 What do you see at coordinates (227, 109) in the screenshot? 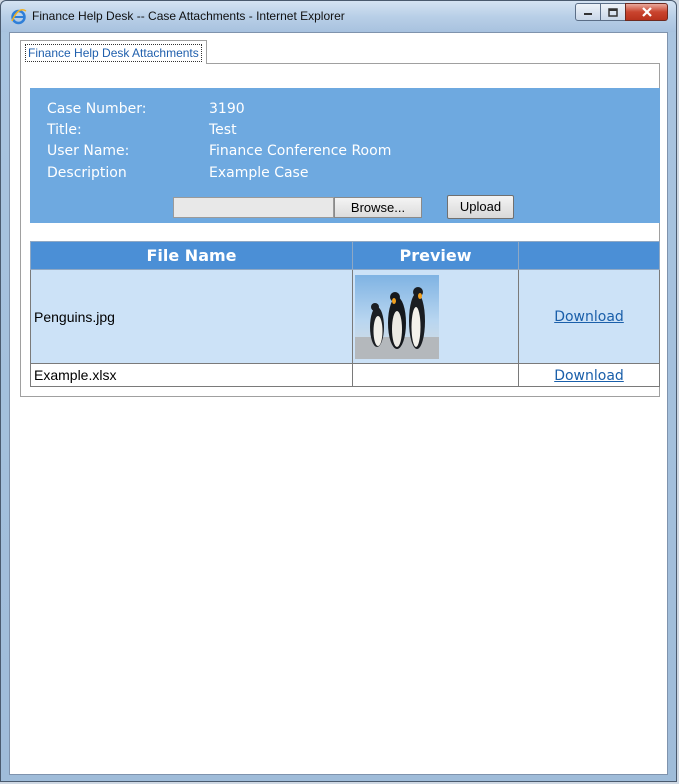
I see `field-value: 3190` at bounding box center [227, 109].